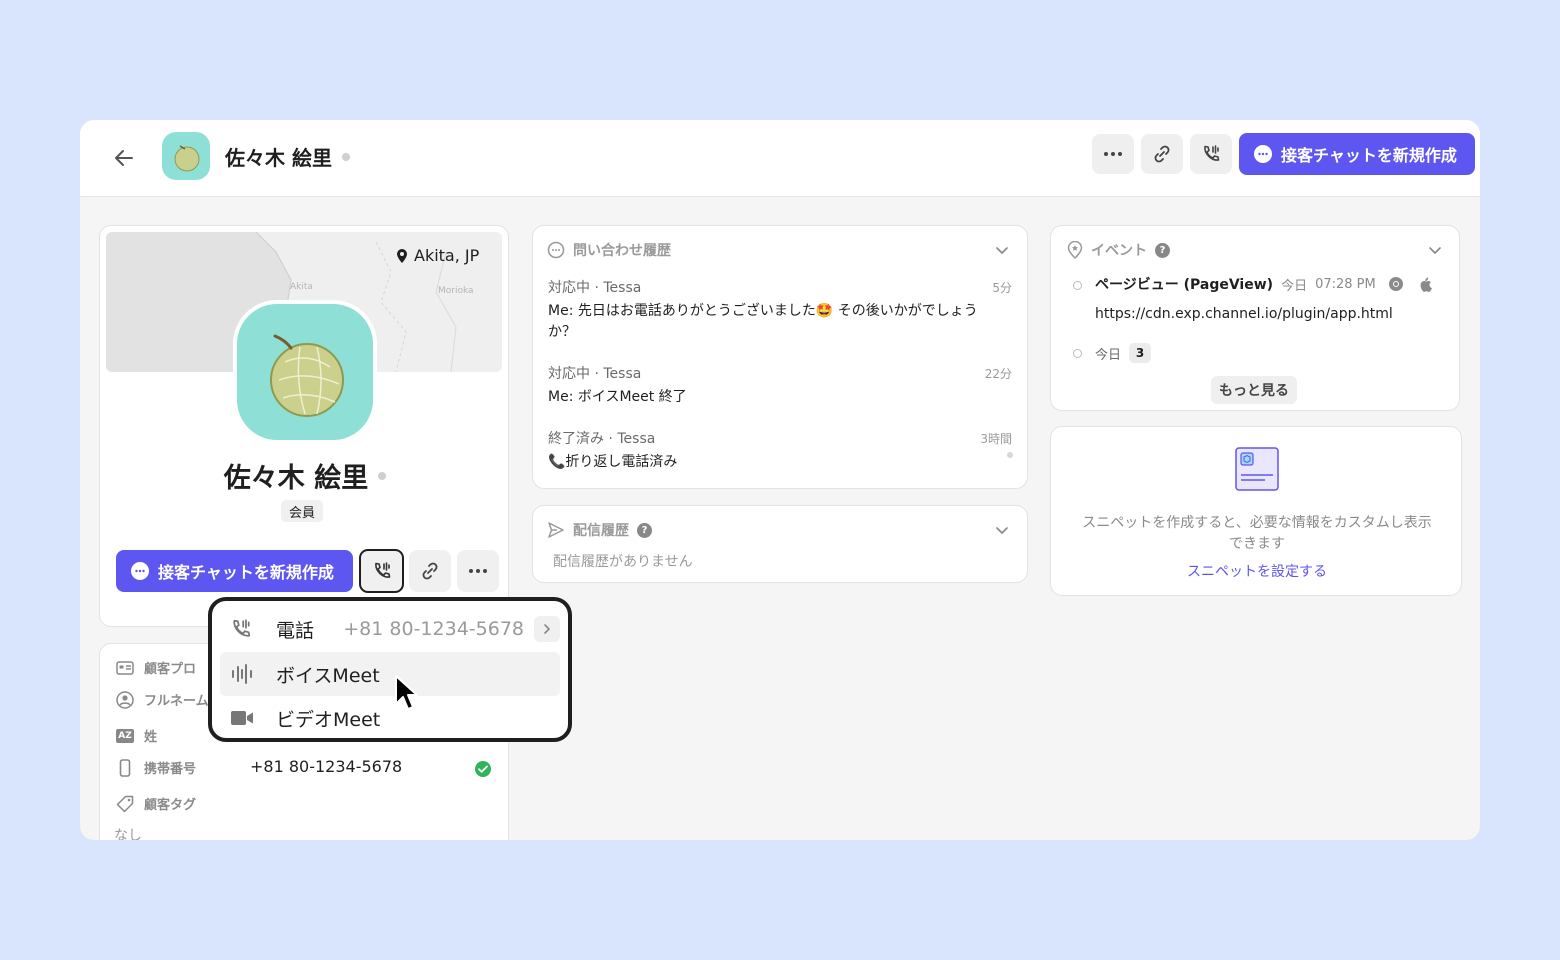  Describe the element at coordinates (301, 287) in the screenshot. I see `map-label-akita: Akita` at that location.